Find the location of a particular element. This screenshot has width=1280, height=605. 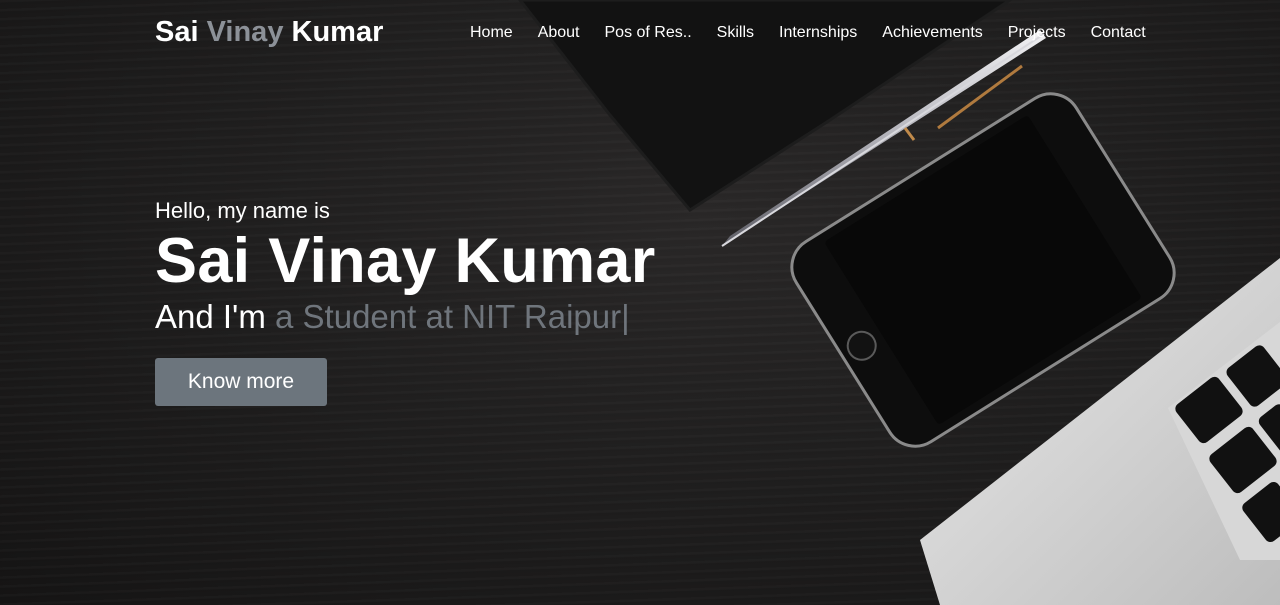

hero-tagline: And I'm a Student at NIT Raipur| is located at coordinates (405, 317).